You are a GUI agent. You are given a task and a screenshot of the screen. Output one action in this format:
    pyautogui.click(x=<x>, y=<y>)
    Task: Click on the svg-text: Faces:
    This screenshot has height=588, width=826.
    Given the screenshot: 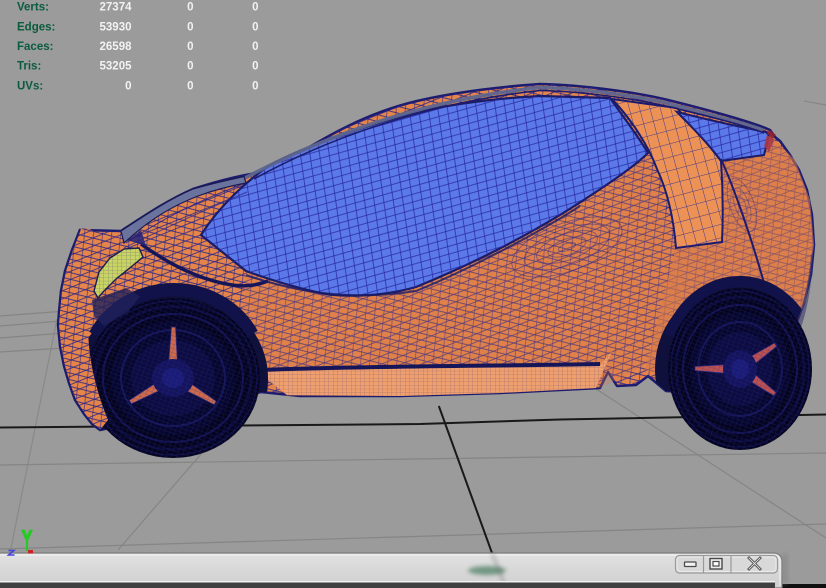 What is the action you would take?
    pyautogui.click(x=35, y=47)
    